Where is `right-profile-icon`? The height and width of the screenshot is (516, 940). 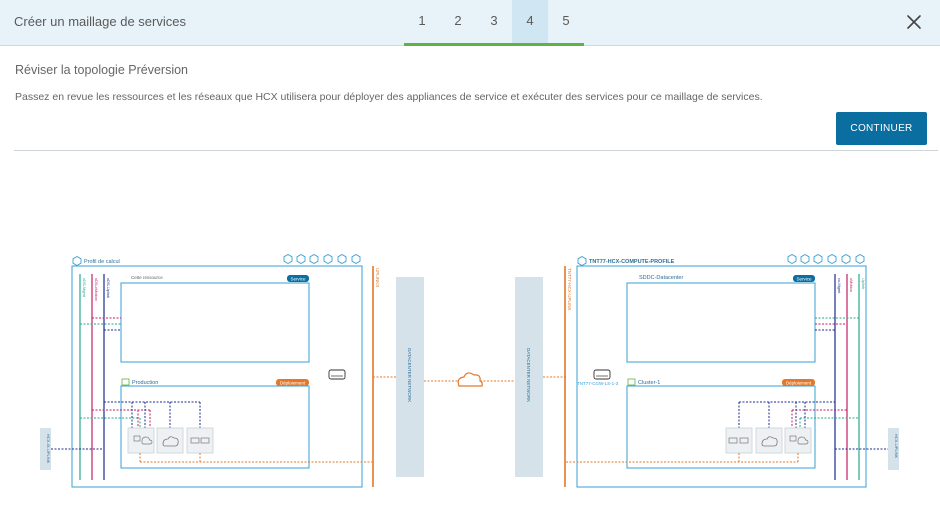
right-profile-icon is located at coordinates (582, 261).